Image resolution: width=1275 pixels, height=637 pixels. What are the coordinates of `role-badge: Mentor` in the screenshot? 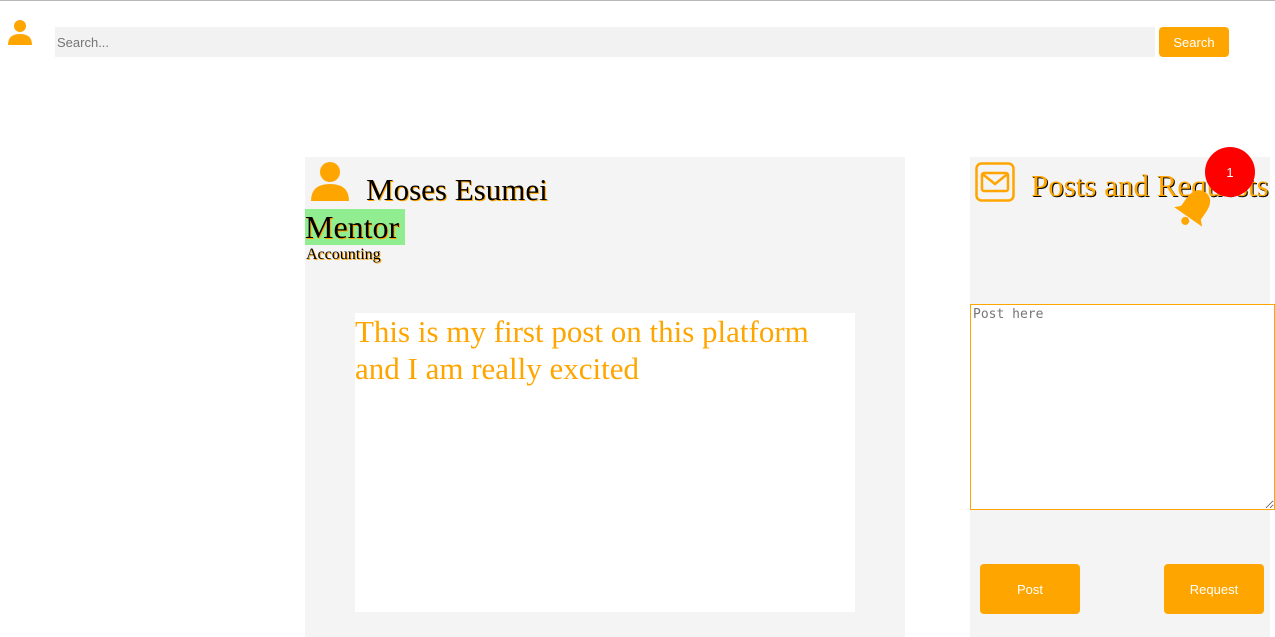 It's located at (355, 227).